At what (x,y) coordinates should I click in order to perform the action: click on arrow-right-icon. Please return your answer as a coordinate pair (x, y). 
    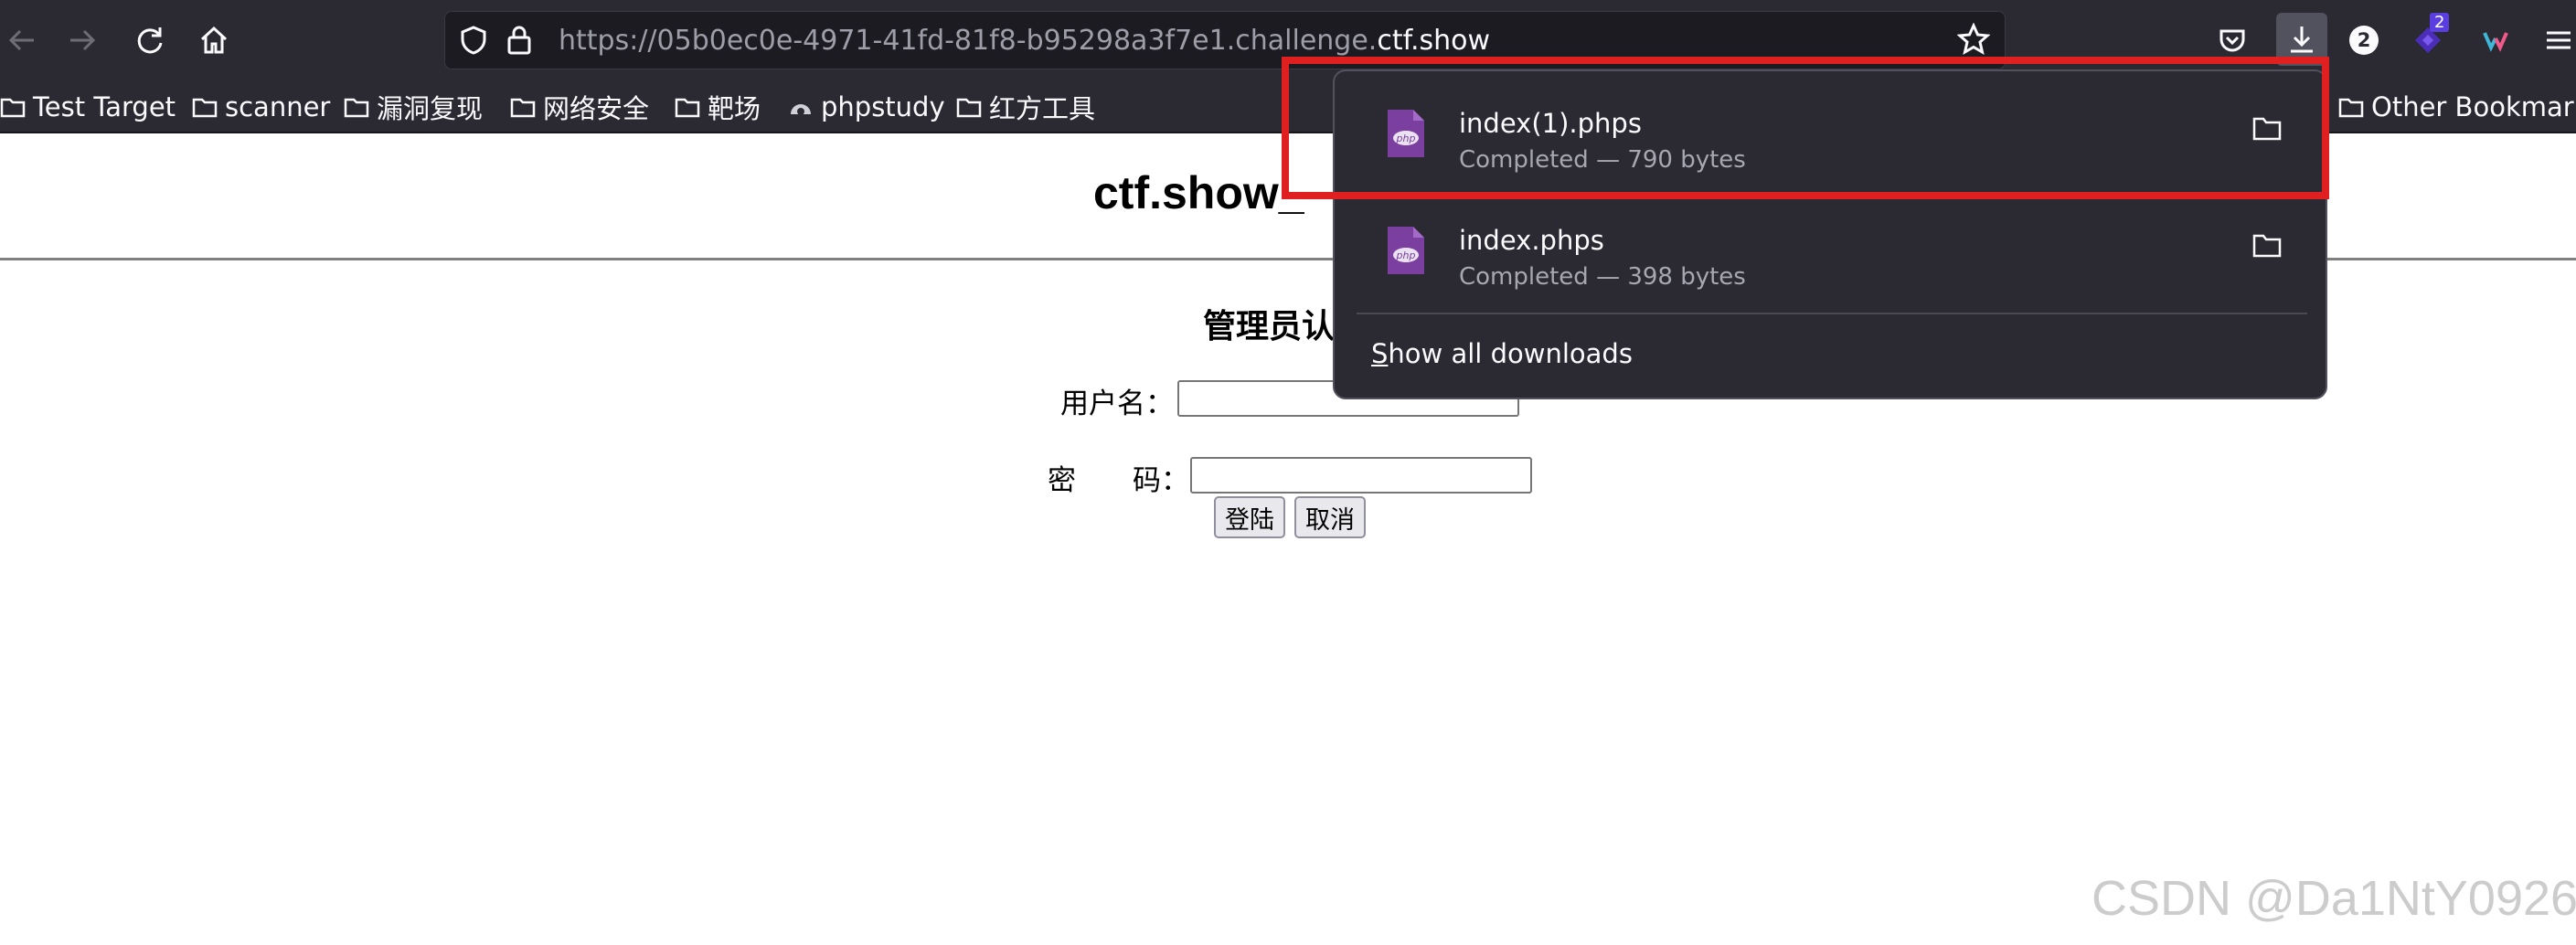
    Looking at the image, I should click on (83, 40).